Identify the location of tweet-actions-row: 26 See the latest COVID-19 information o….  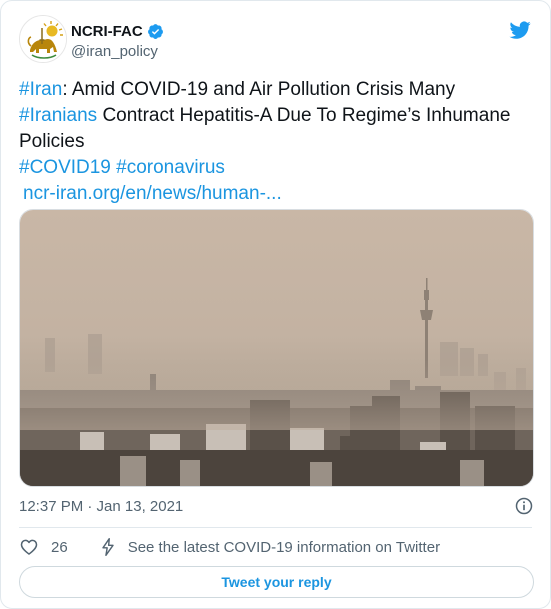
(276, 547).